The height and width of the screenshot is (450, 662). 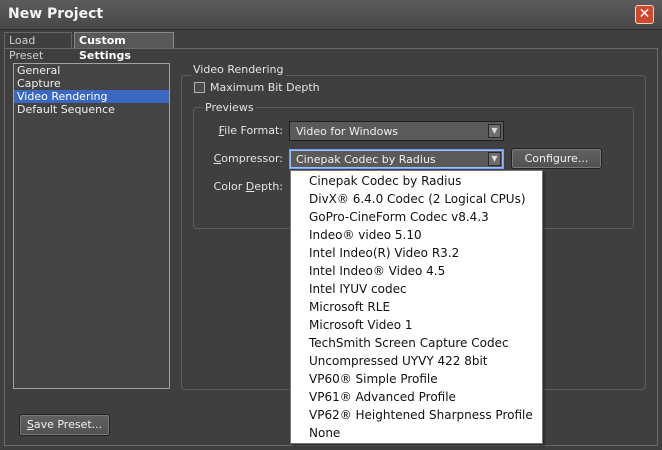 I want to click on compressor-option: Intel Indeo(R) Video R3.2, so click(x=384, y=253).